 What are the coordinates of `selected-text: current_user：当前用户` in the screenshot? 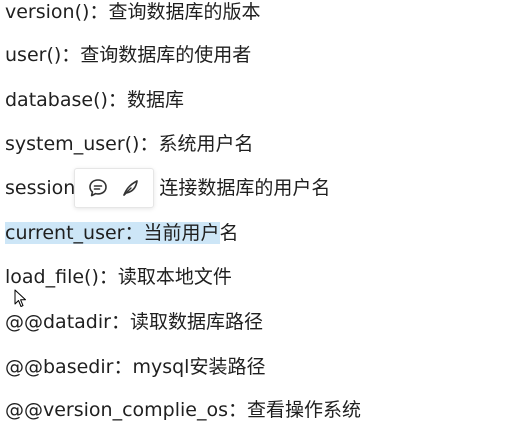 It's located at (112, 233).